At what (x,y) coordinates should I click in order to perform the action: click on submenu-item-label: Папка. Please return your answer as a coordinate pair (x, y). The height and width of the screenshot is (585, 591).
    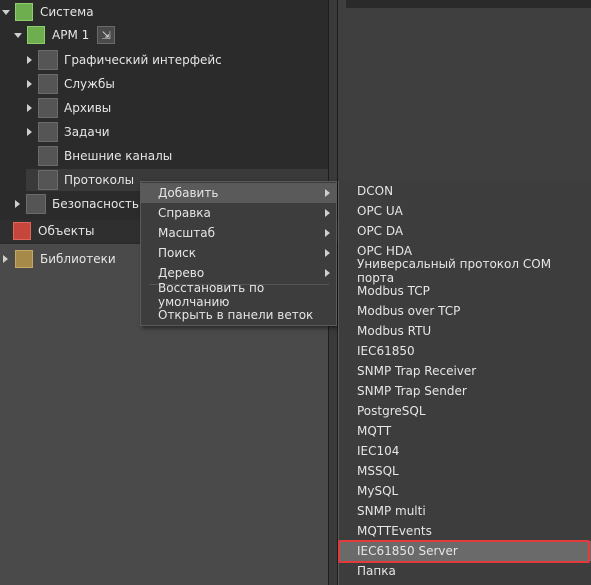
    Looking at the image, I should click on (376, 571).